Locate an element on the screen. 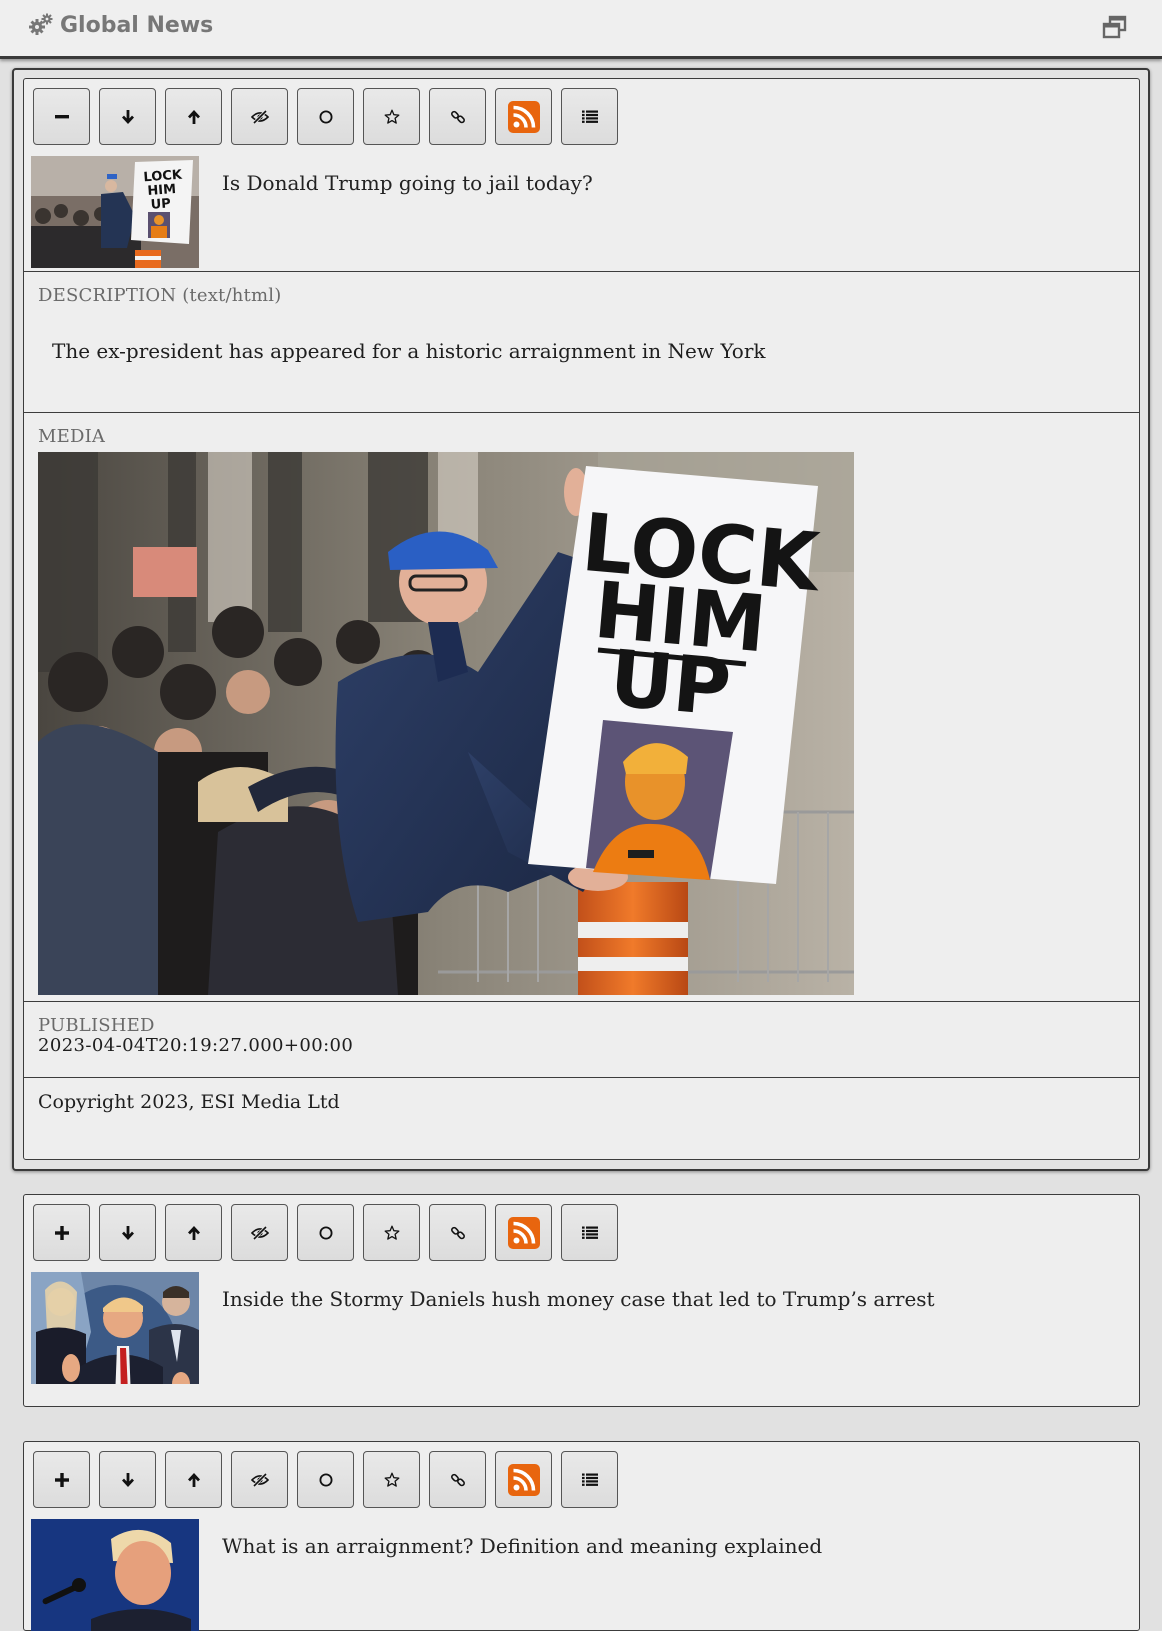  article-headline: Is Donald Trump going to jail today? is located at coordinates (407, 183).